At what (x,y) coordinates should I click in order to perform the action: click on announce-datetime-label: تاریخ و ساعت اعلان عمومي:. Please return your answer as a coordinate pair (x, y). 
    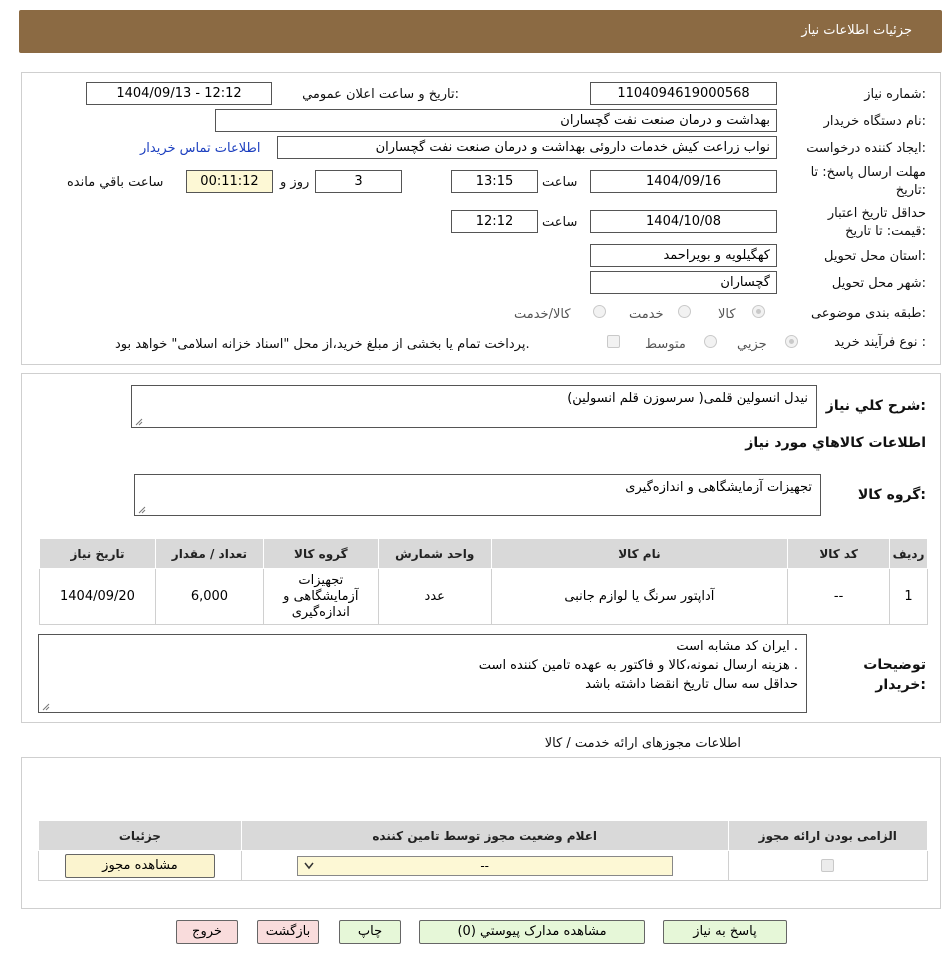
    Looking at the image, I should click on (380, 94).